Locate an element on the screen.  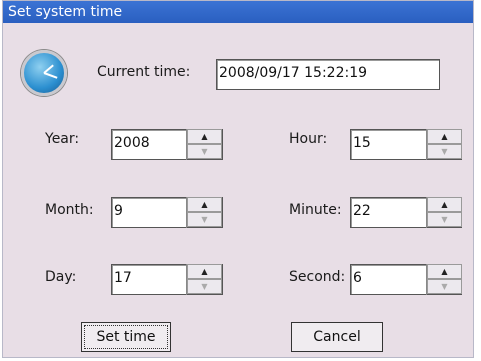
window-title: Set system time is located at coordinates (238, 12).